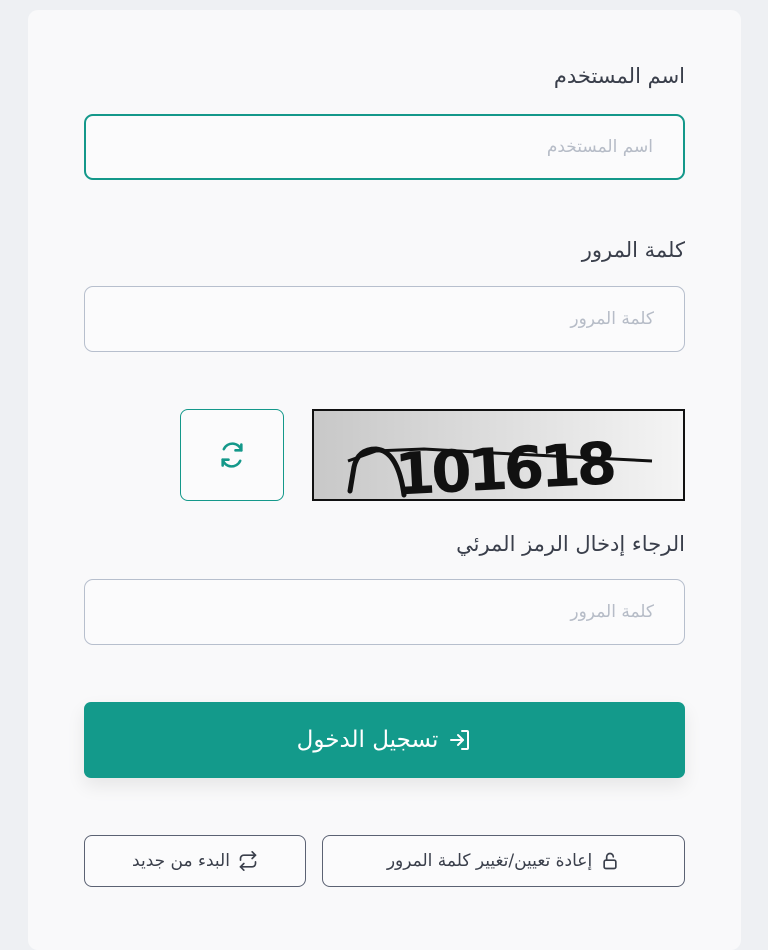 Image resolution: width=768 pixels, height=950 pixels. Describe the element at coordinates (610, 861) in the screenshot. I see `lock-icon` at that location.